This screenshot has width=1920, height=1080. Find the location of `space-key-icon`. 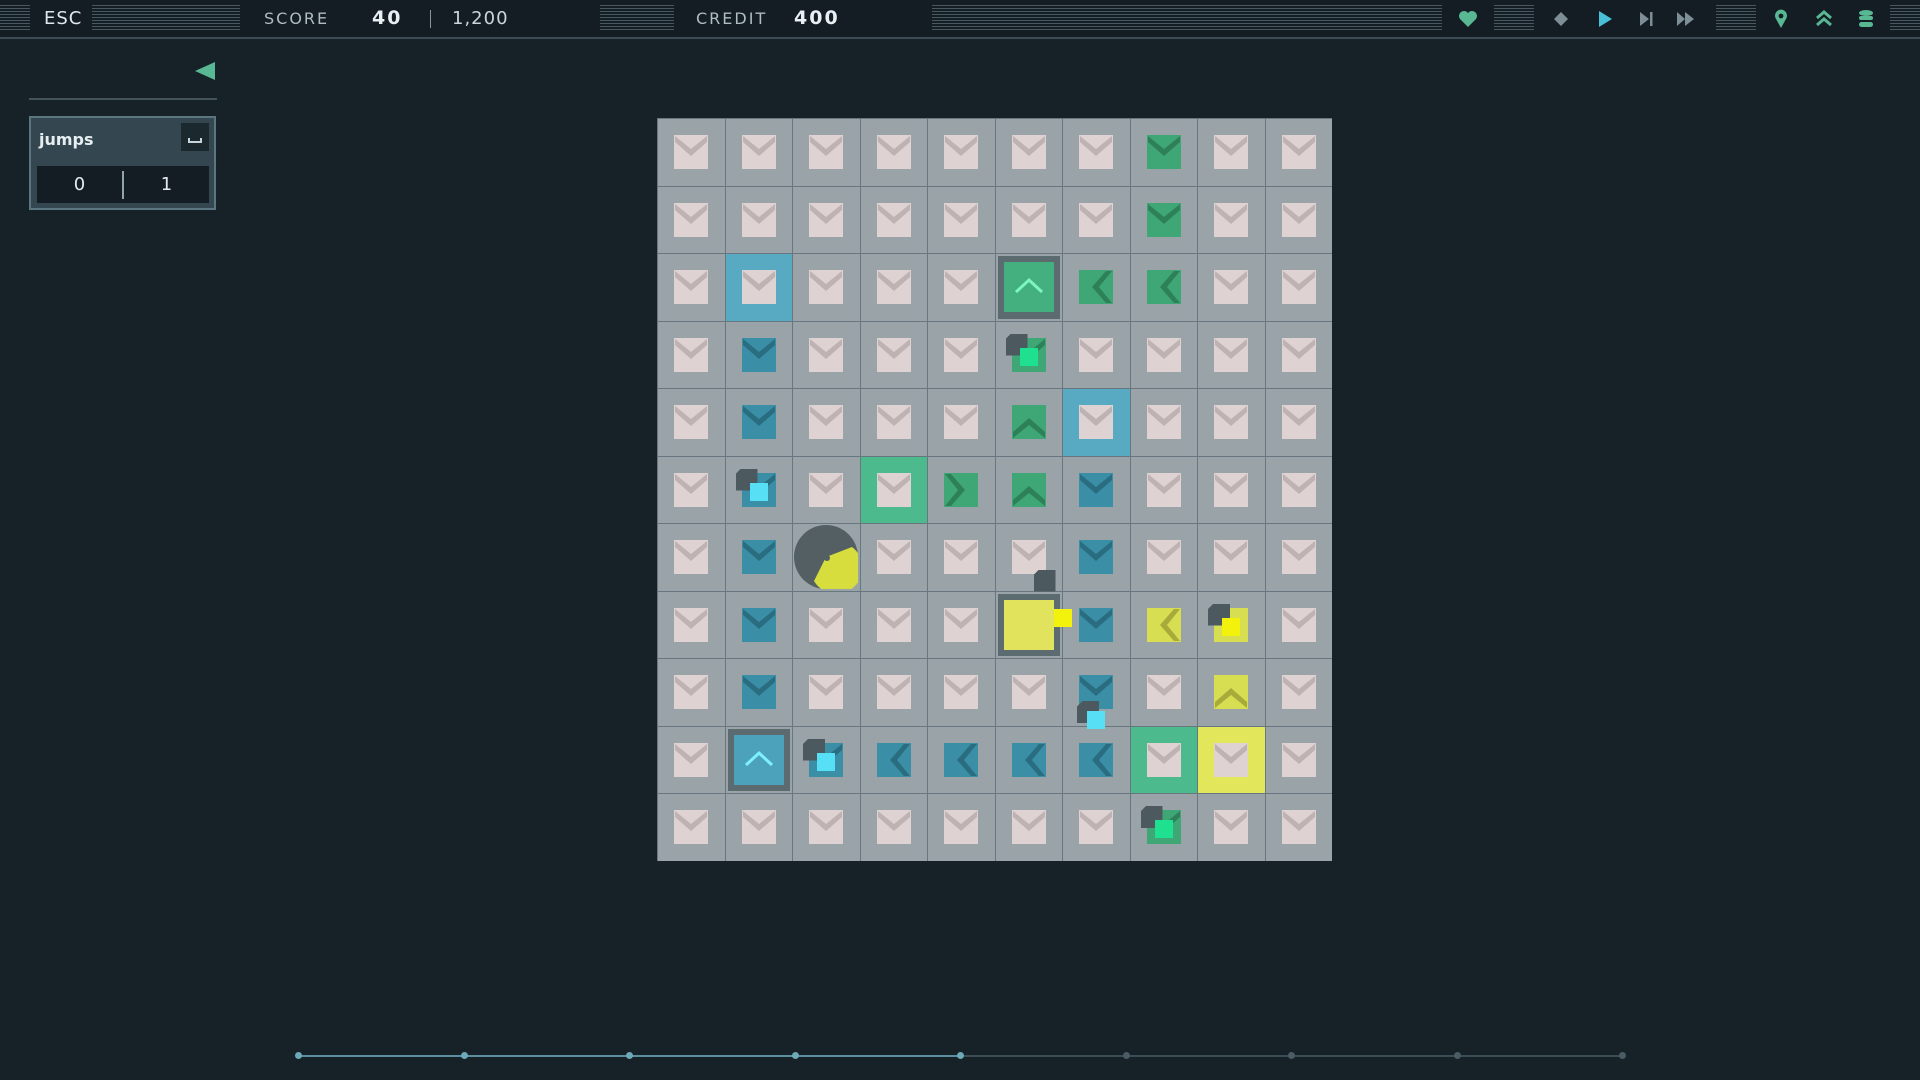

space-key-icon is located at coordinates (195, 137).